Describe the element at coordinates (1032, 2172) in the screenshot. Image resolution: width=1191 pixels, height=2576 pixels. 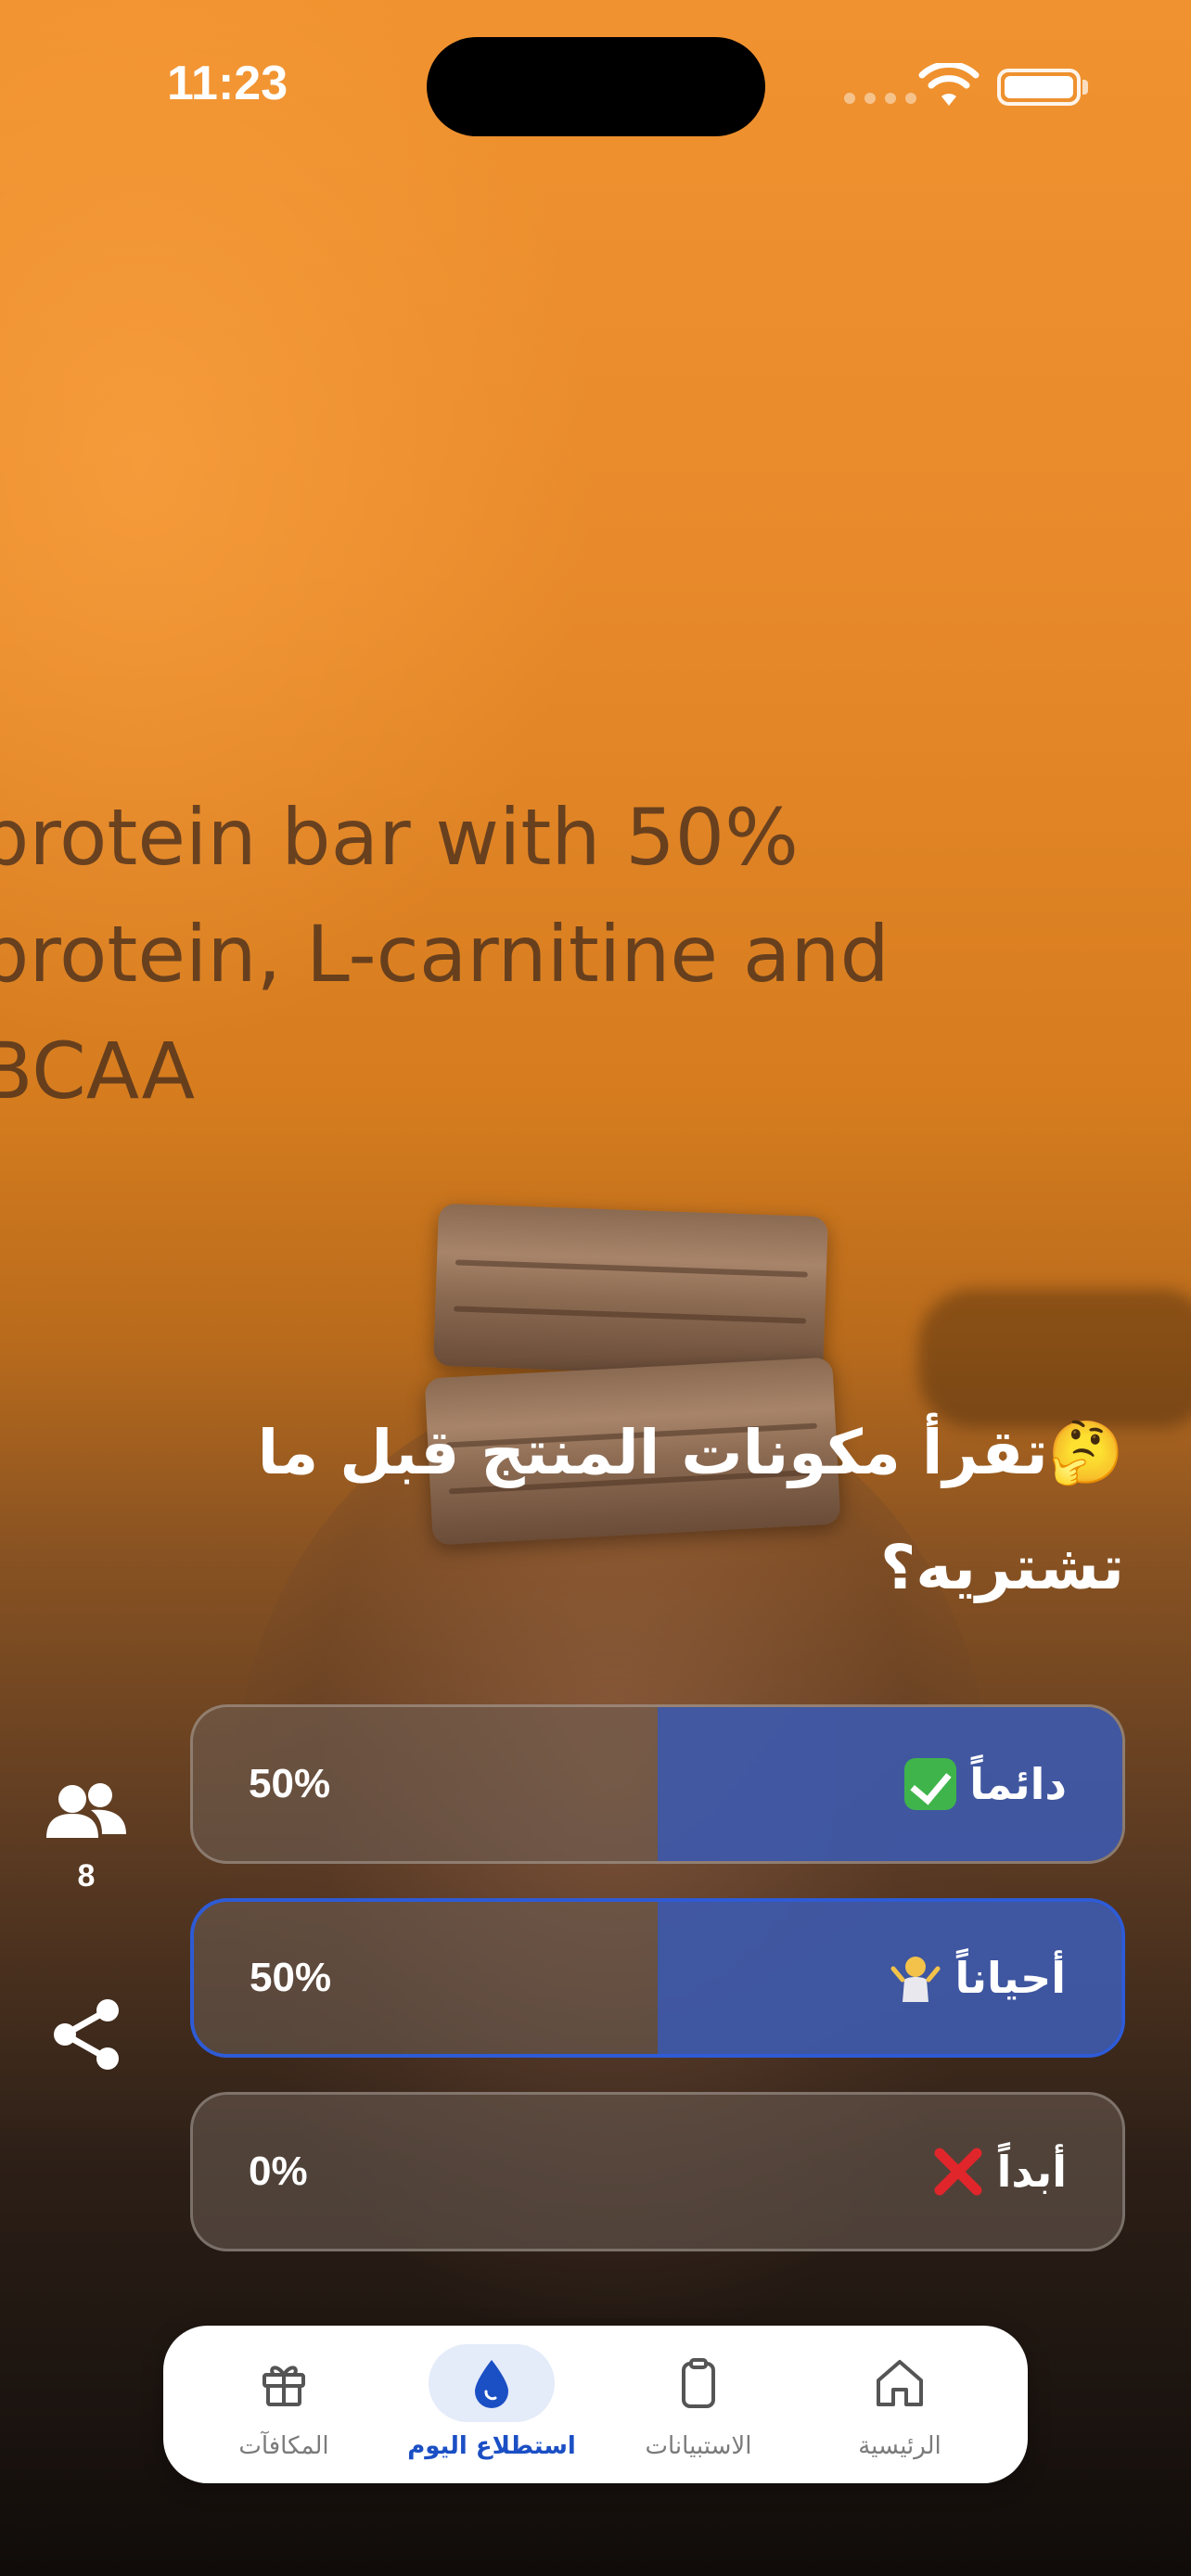
I see `poll-option-label: أبداً` at that location.